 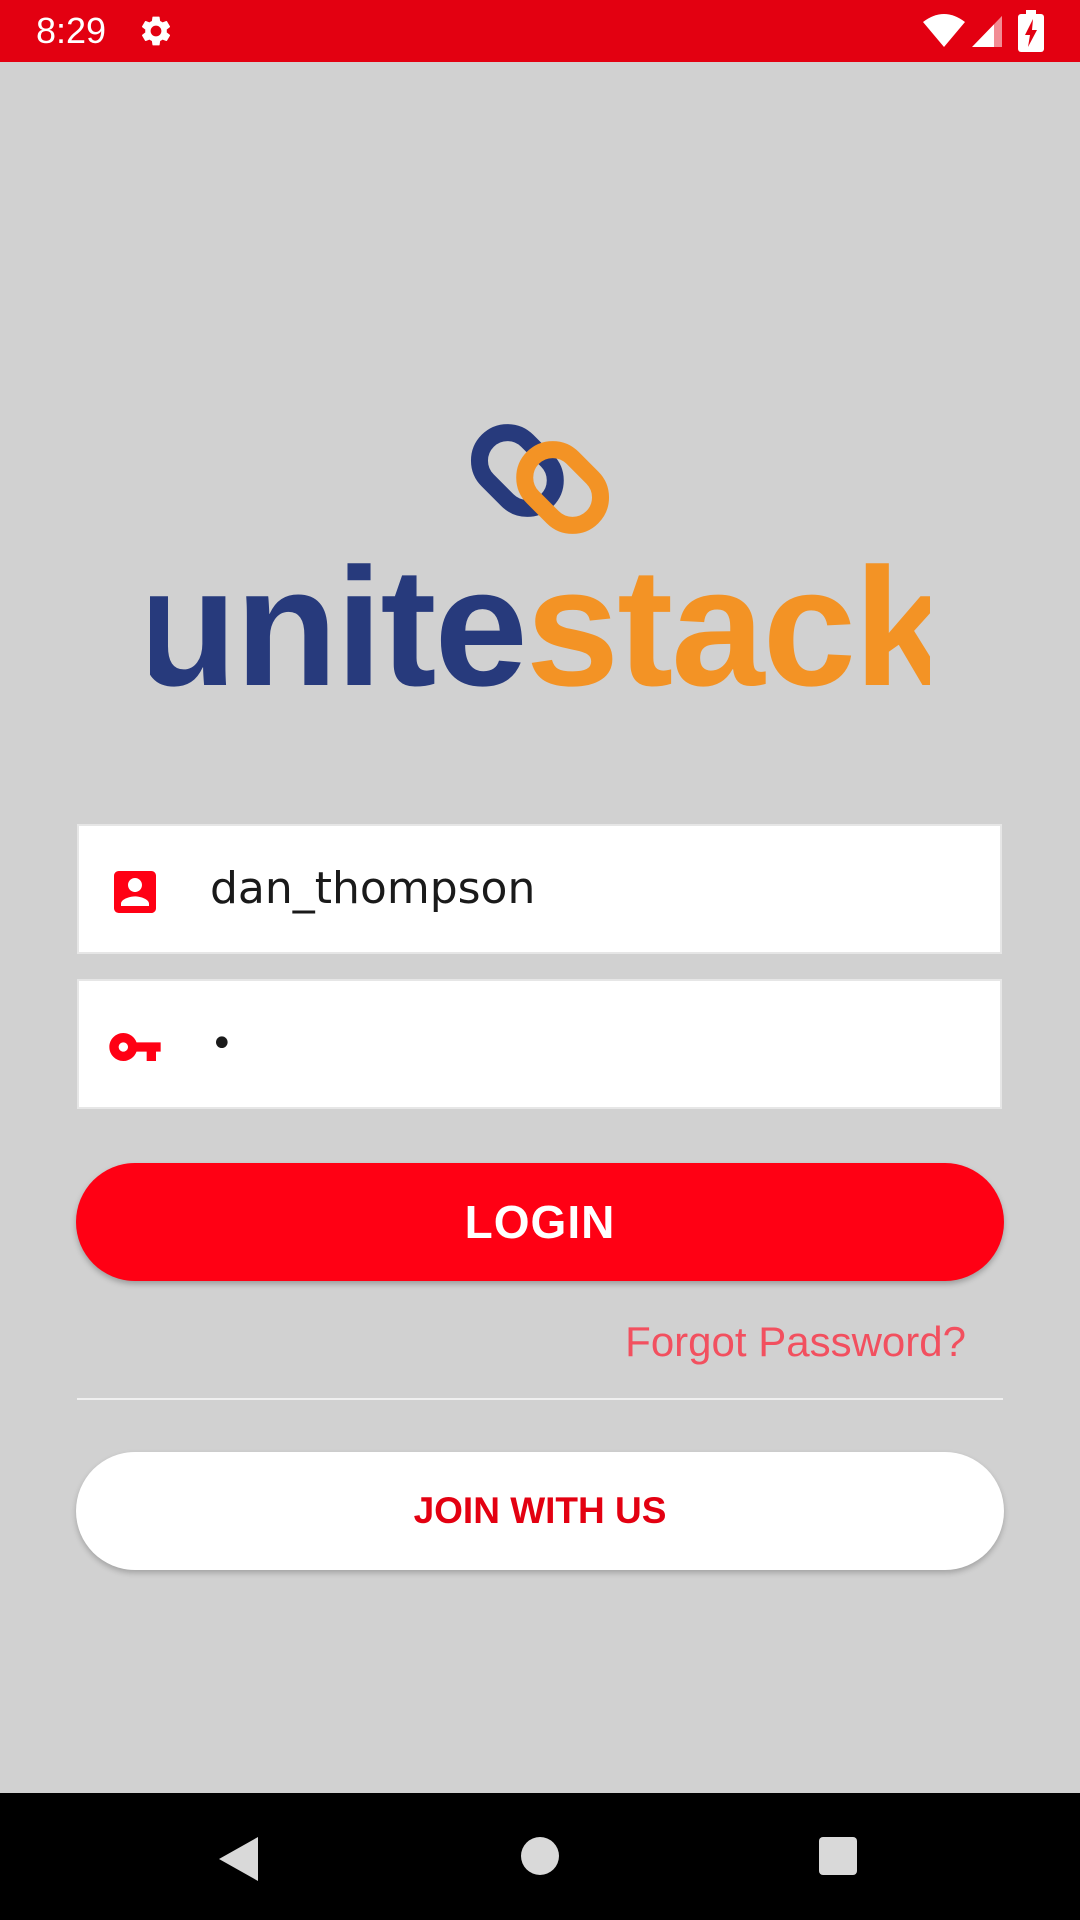 What do you see at coordinates (838, 1856) in the screenshot?
I see `recents-icon` at bounding box center [838, 1856].